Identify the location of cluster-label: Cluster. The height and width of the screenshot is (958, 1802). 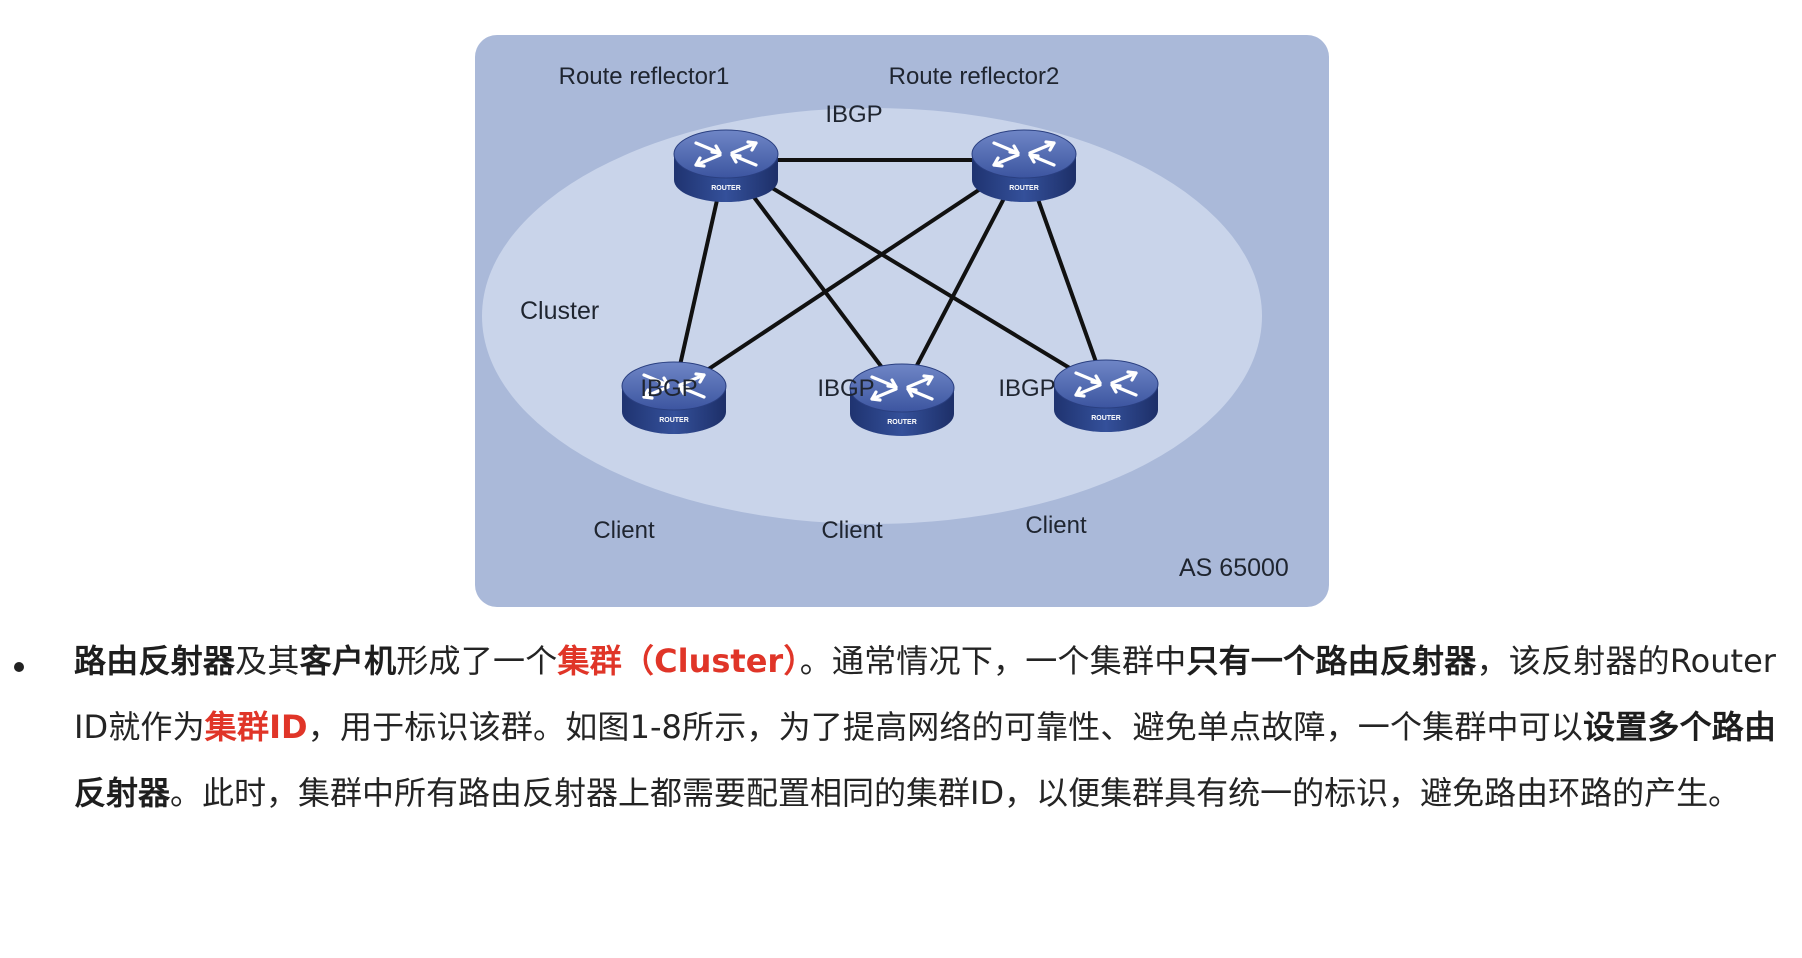
(559, 311).